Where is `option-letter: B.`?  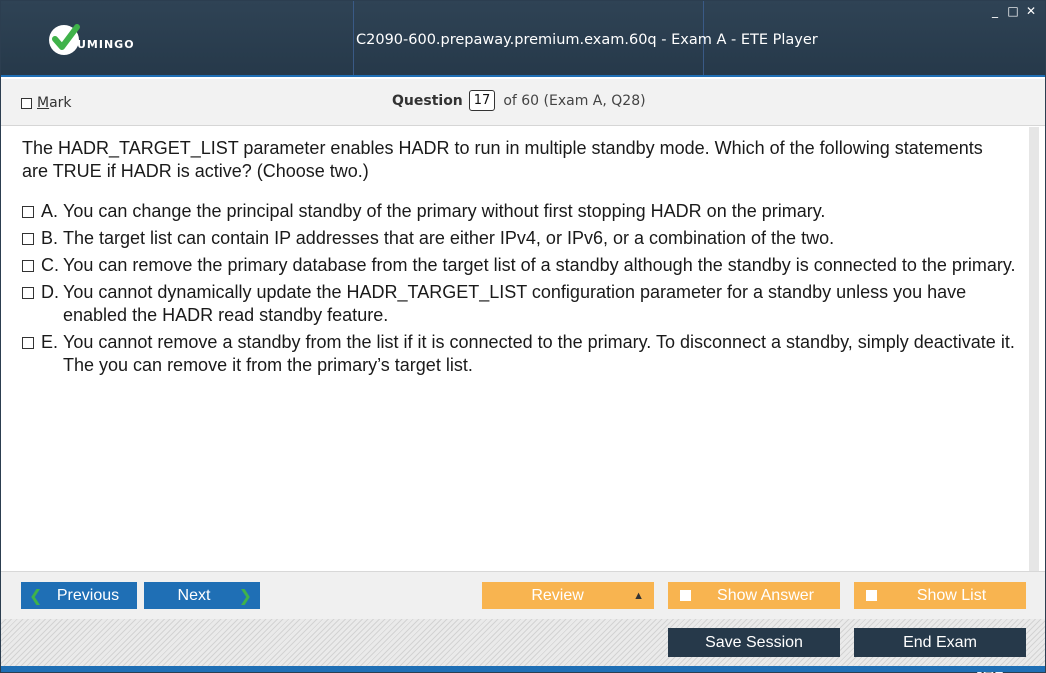
option-letter: B. is located at coordinates (50, 238).